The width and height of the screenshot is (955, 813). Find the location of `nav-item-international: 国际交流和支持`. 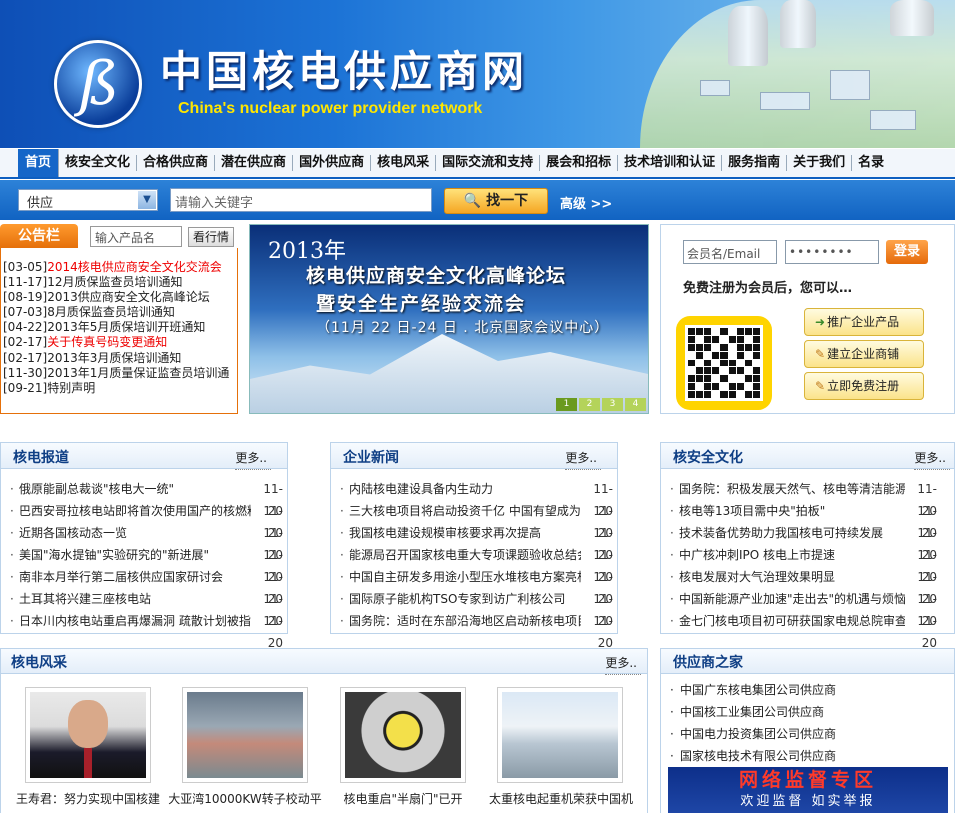

nav-item-international: 国际交流和支持 is located at coordinates (488, 163).